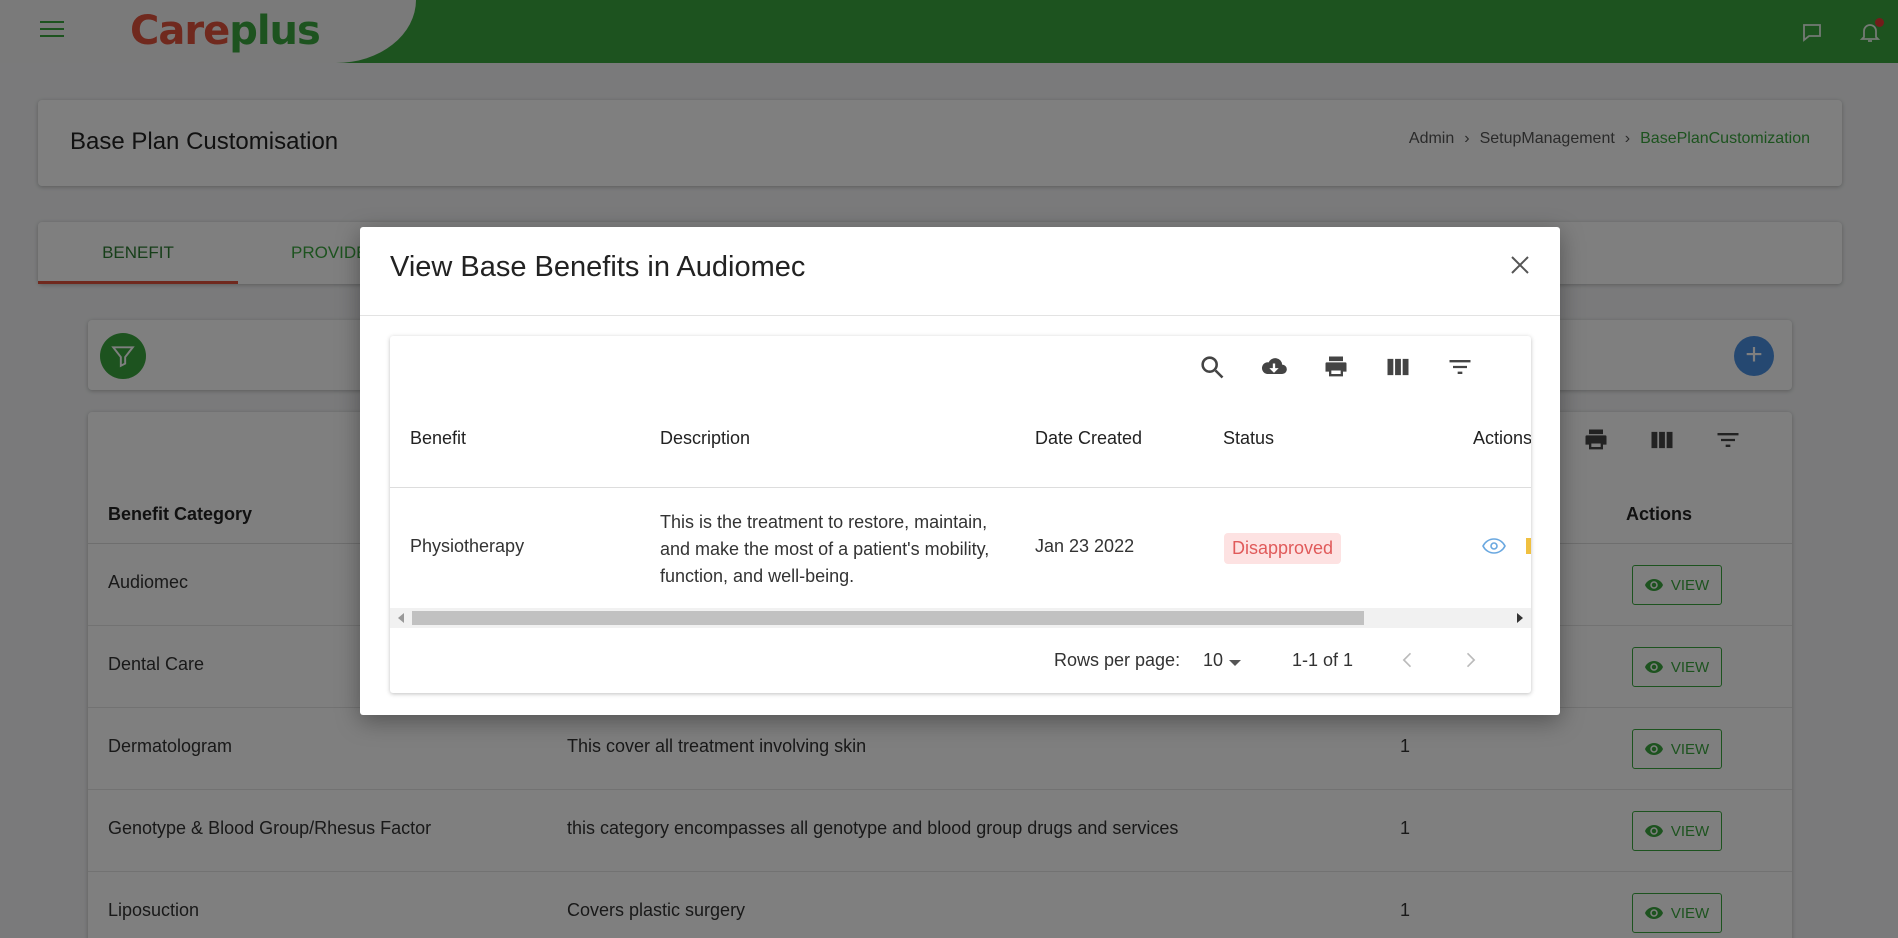  What do you see at coordinates (1117, 660) in the screenshot?
I see `rows-per-page-label: Rows per page:` at bounding box center [1117, 660].